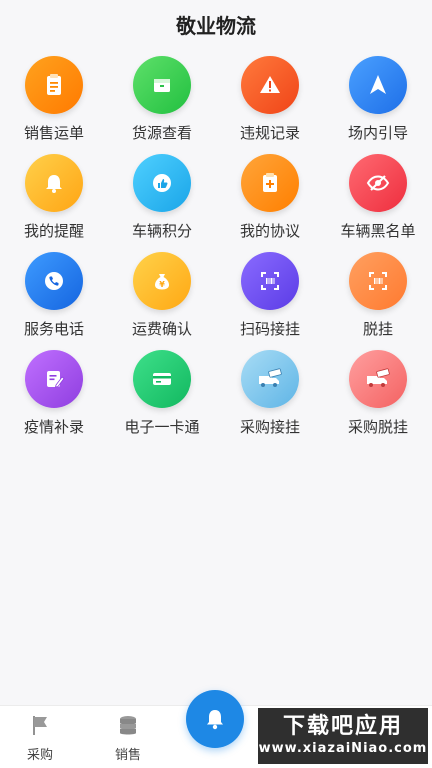 The image size is (432, 768). I want to click on menu-item-label: 运费确认, so click(161, 329).